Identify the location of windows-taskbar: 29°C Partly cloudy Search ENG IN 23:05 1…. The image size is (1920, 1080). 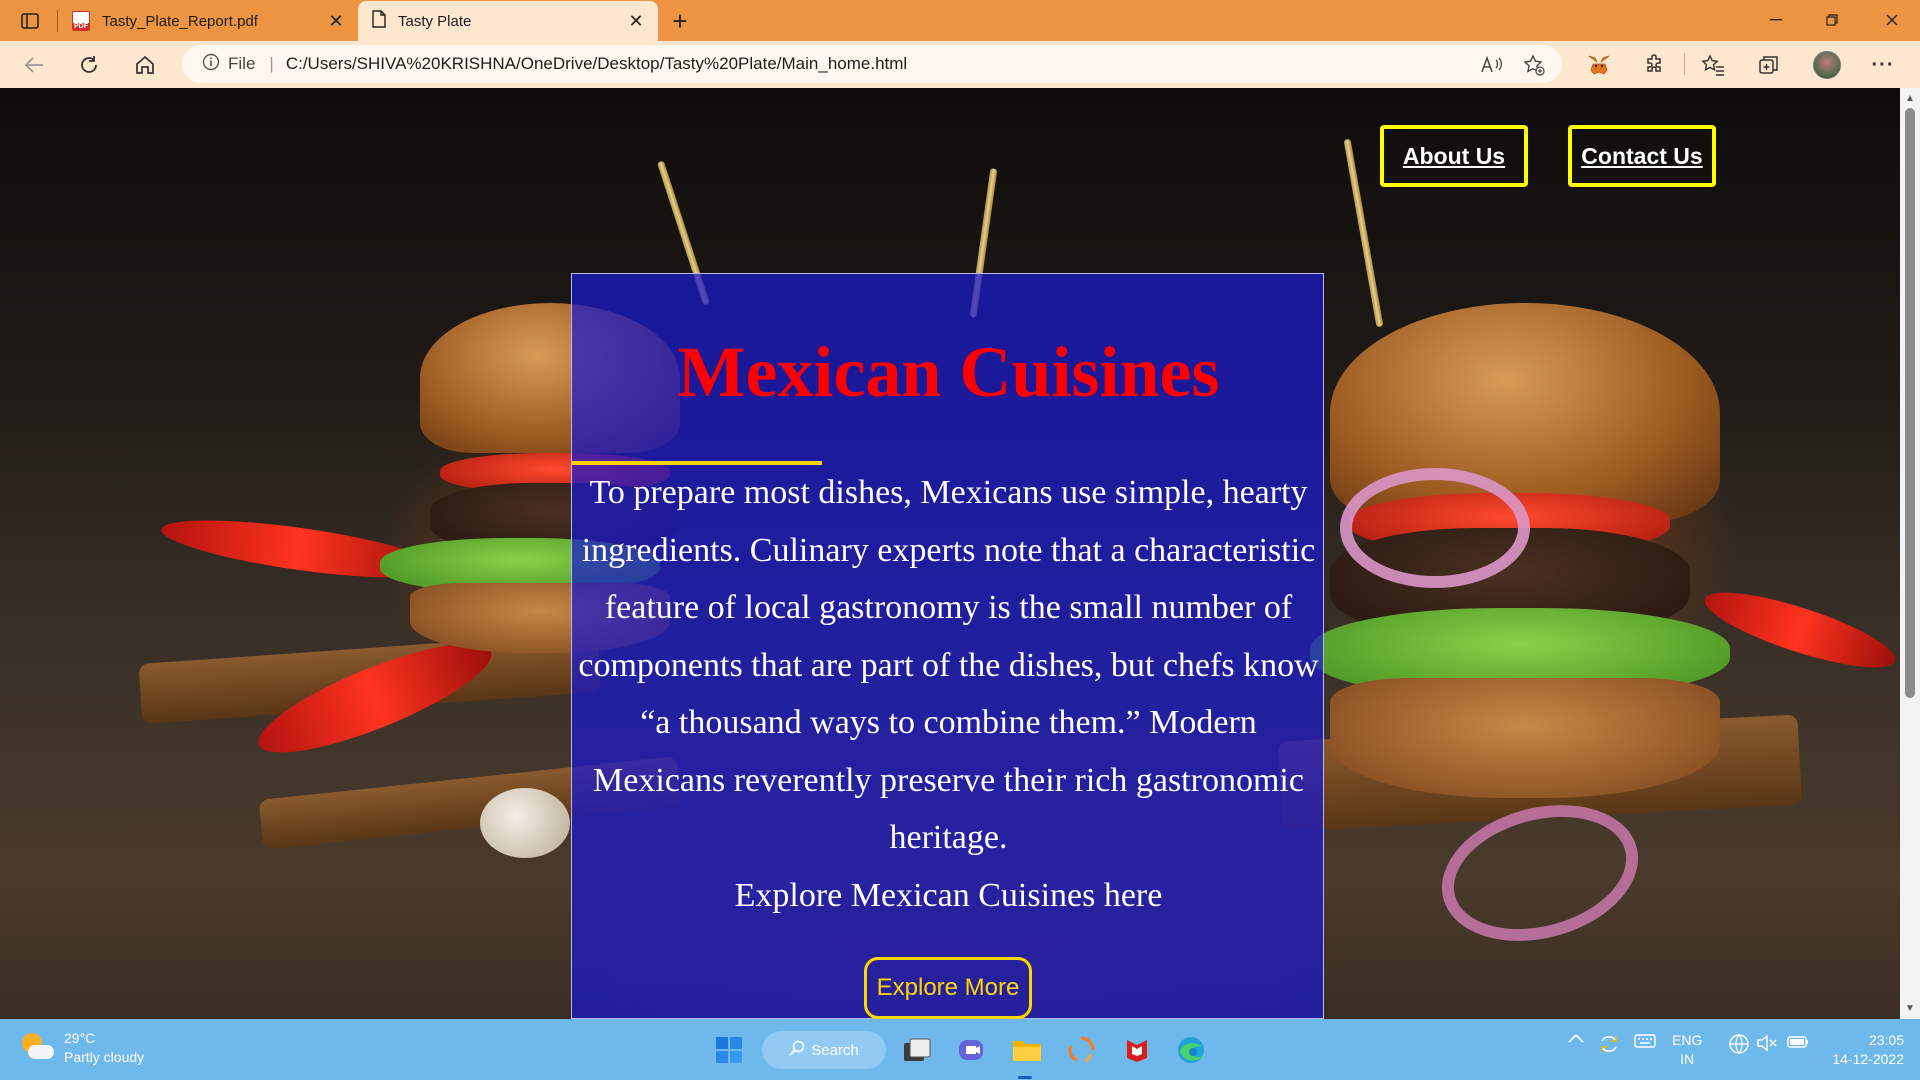
(960, 1049).